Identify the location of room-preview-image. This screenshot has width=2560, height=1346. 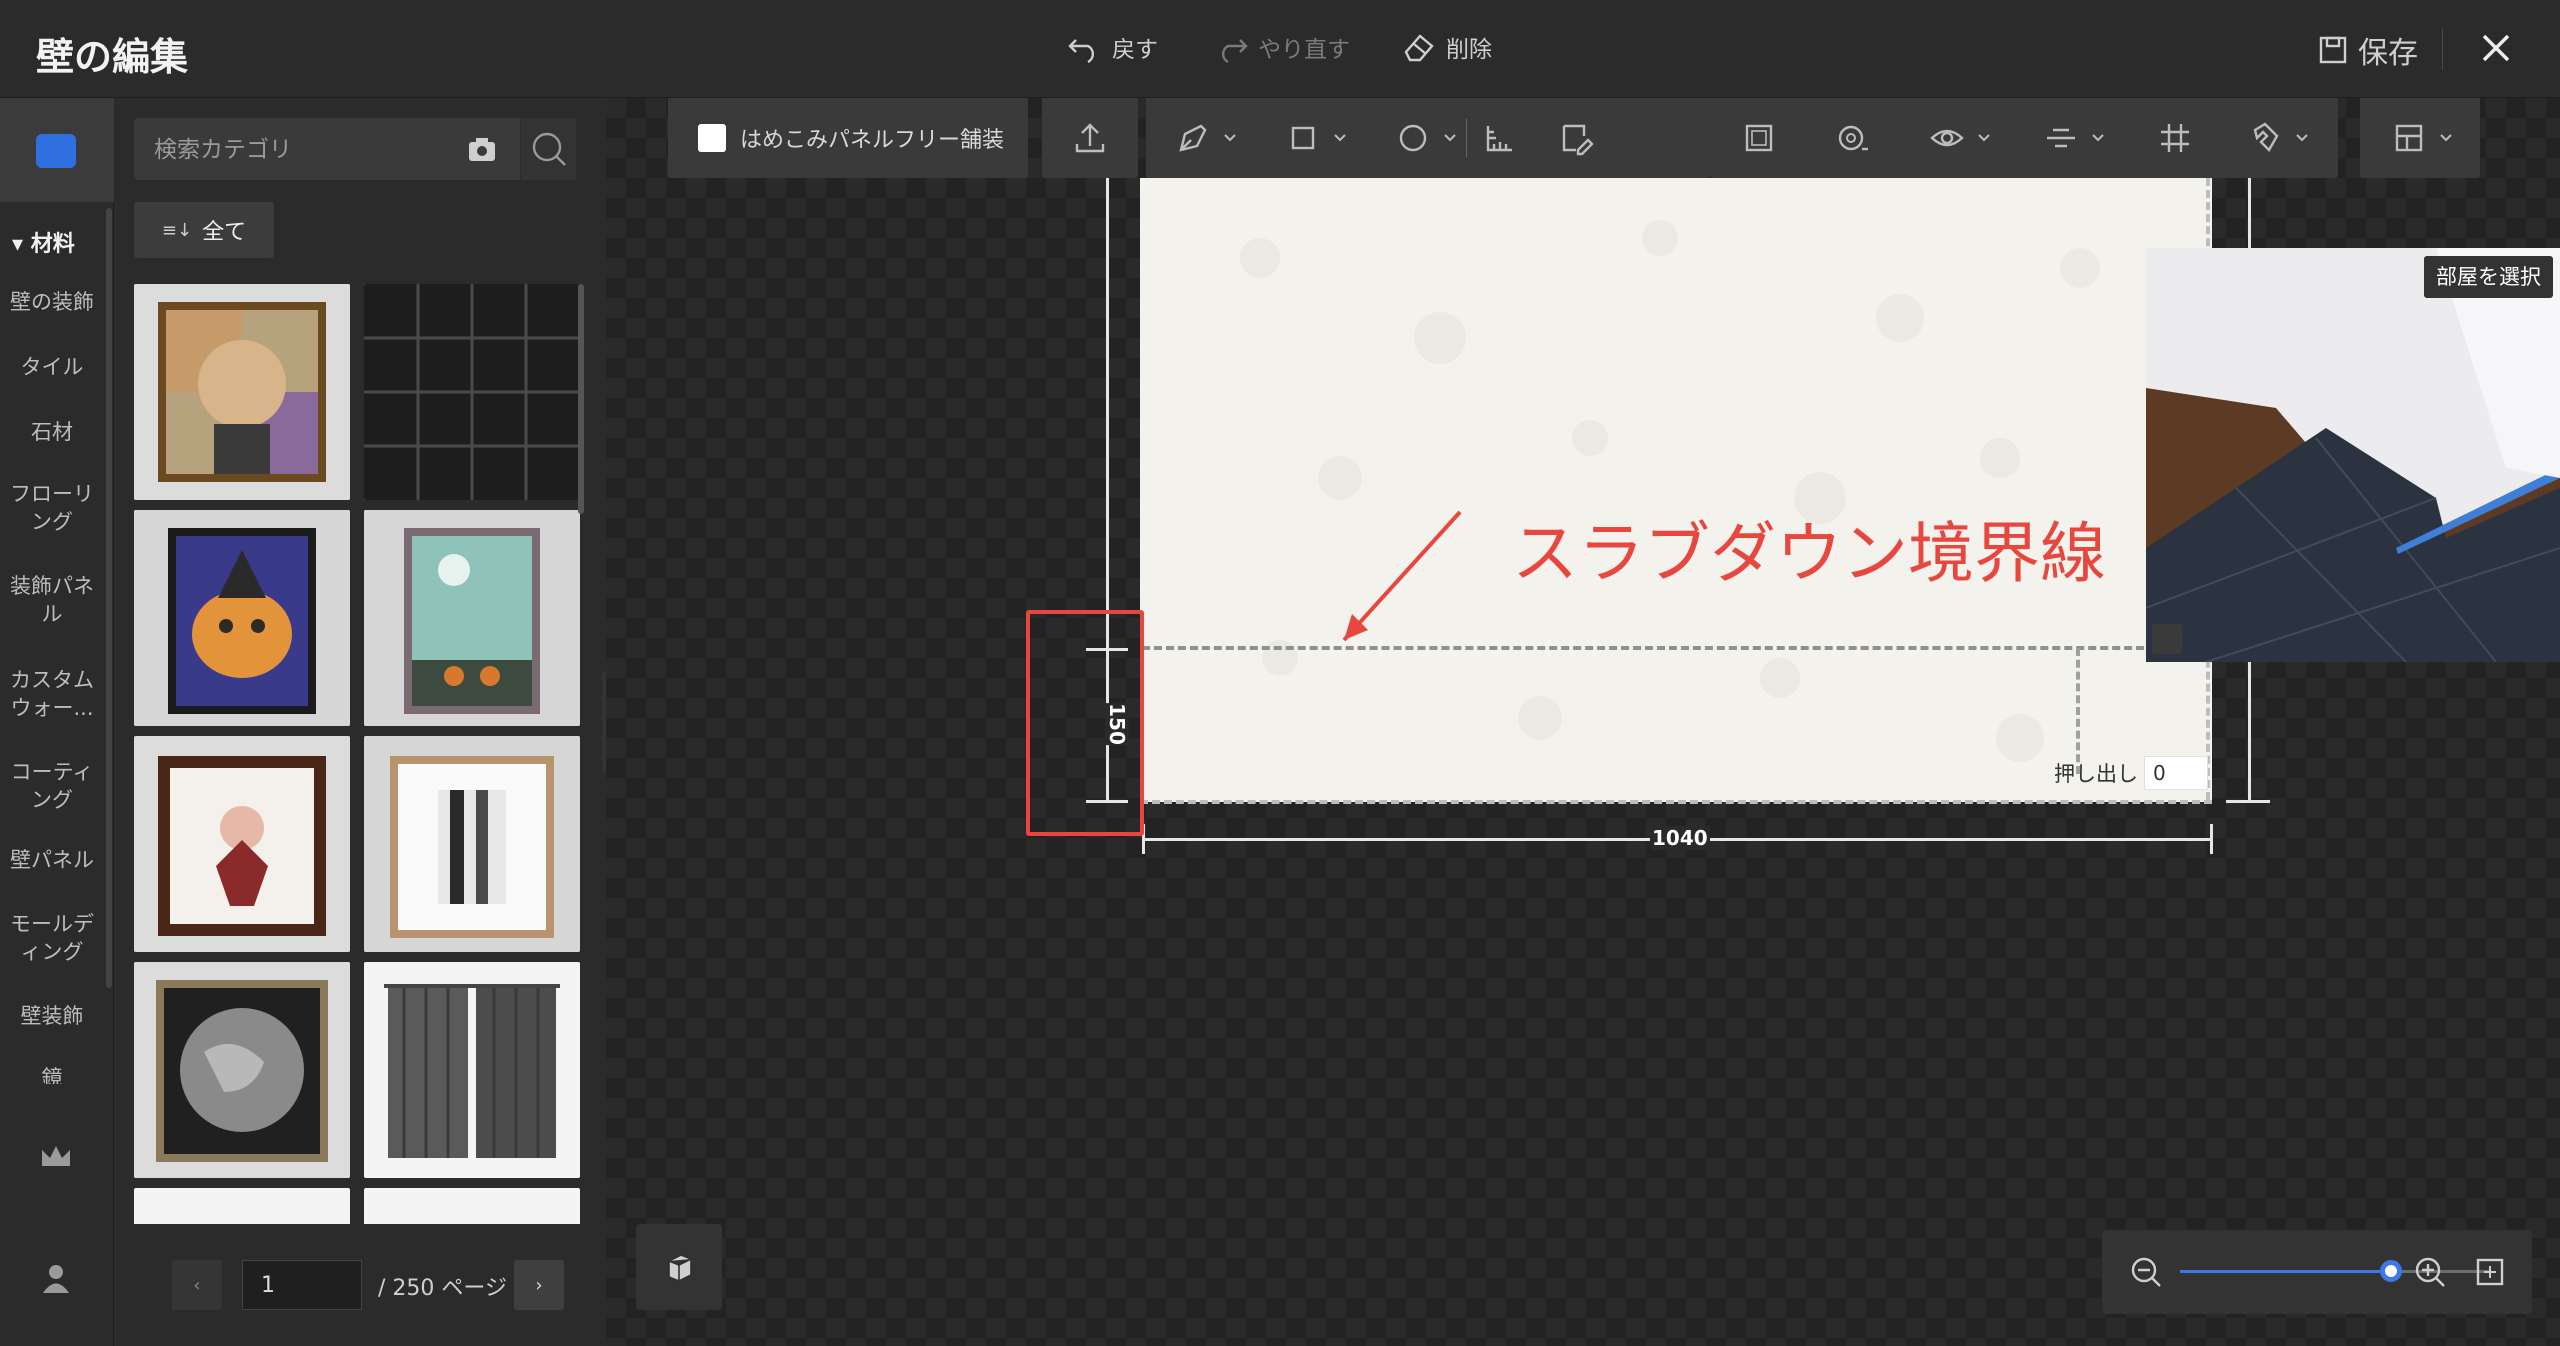
(2353, 455).